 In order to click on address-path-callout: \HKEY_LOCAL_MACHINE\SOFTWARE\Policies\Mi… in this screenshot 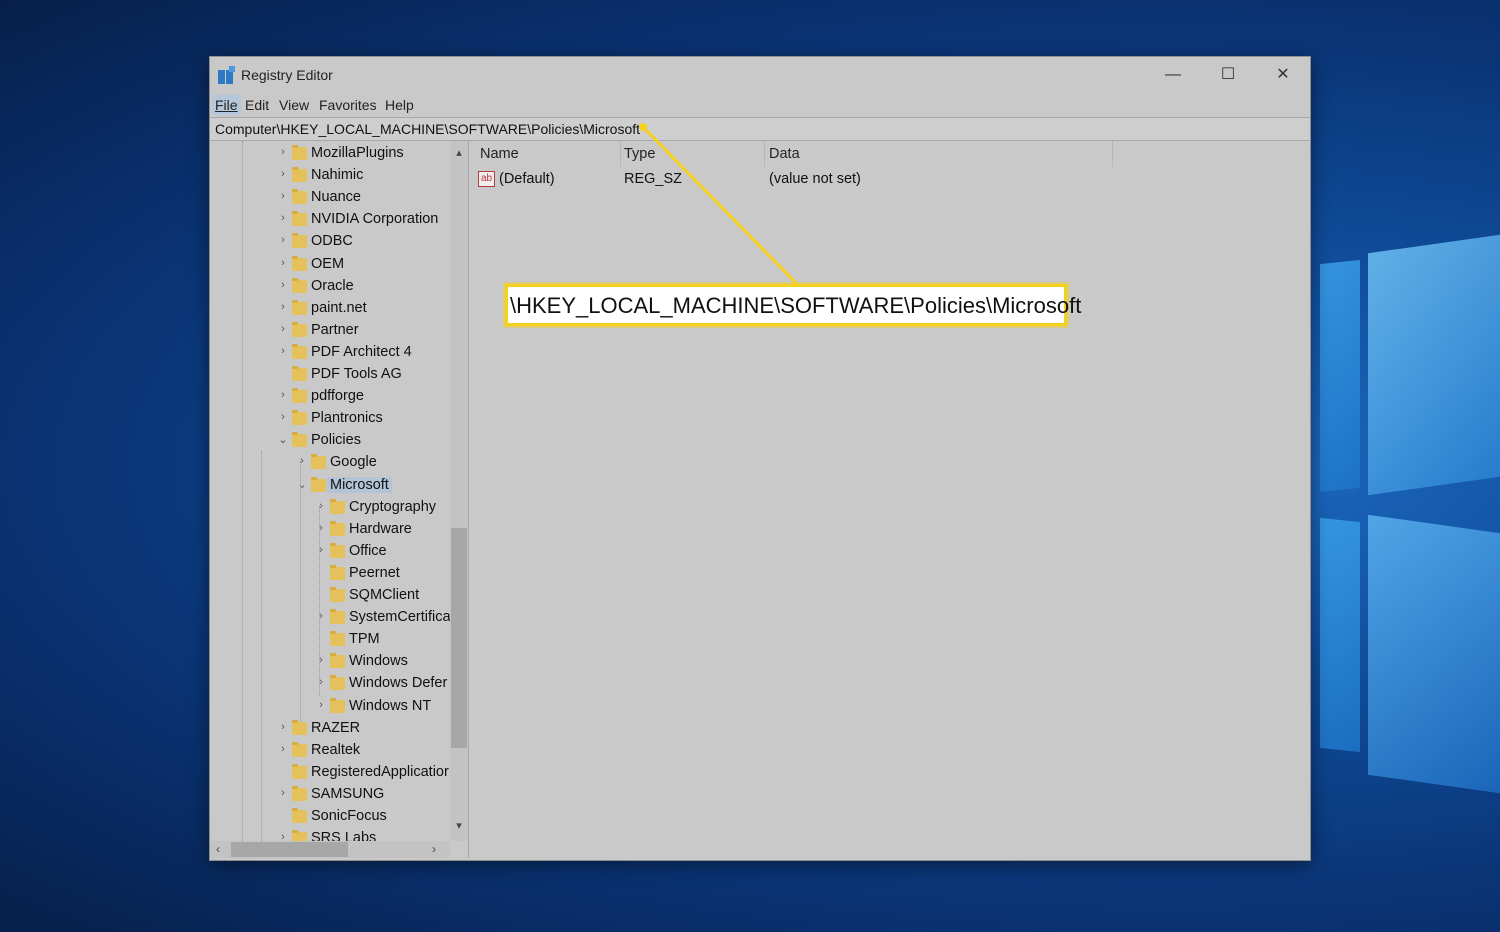, I will do `click(793, 305)`.